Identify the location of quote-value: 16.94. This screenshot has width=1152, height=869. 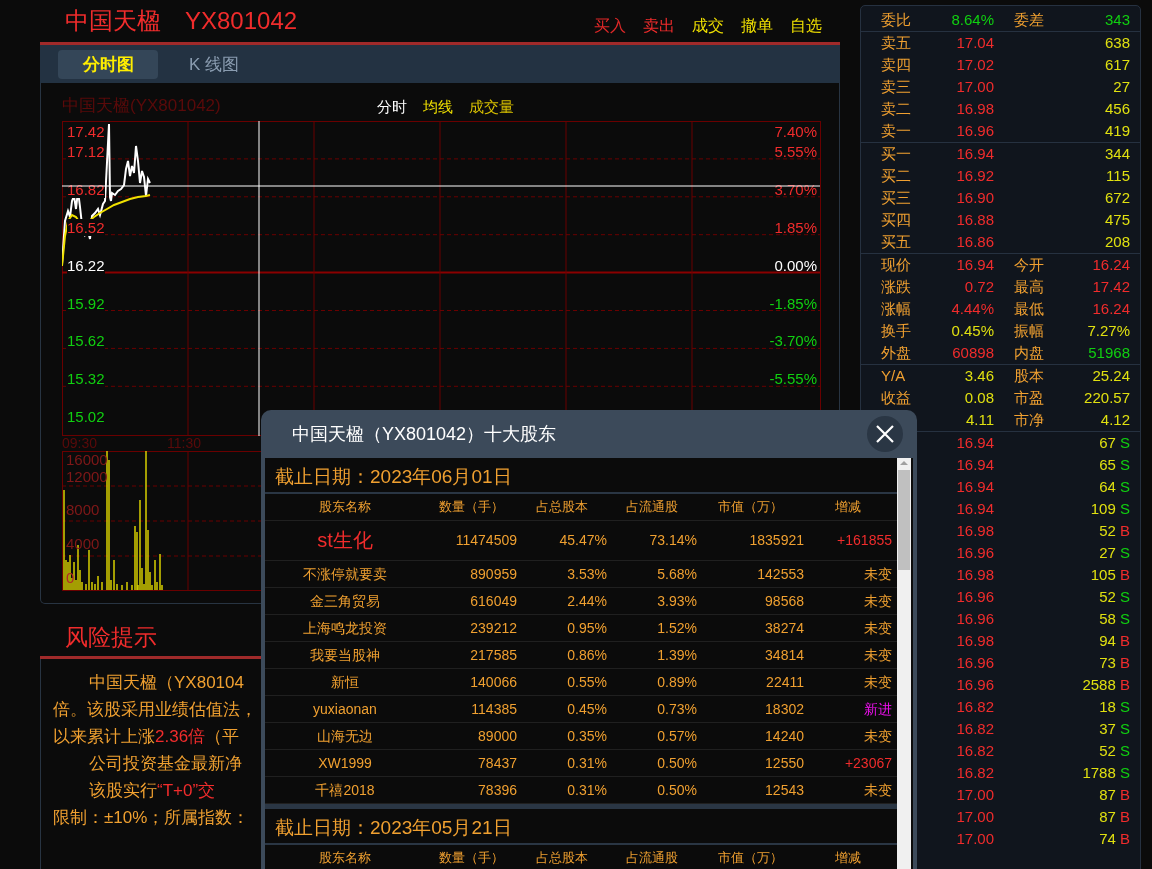
(974, 154).